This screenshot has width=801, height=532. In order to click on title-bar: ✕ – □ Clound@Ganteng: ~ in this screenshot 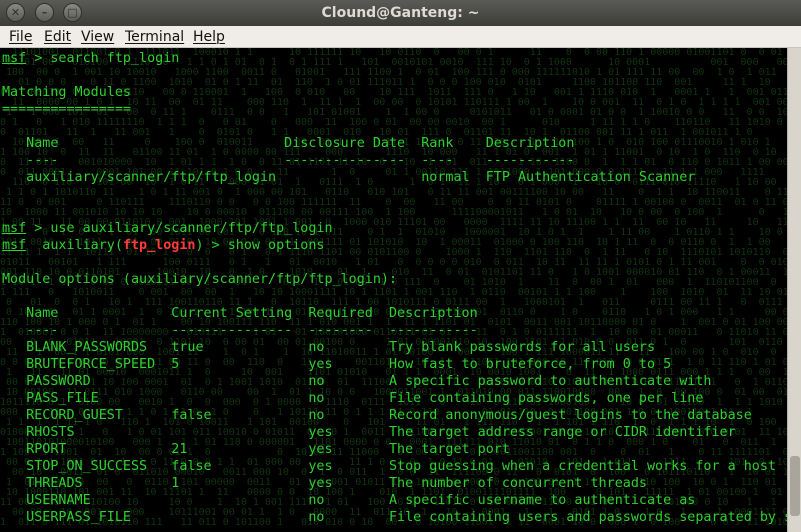, I will do `click(400, 13)`.